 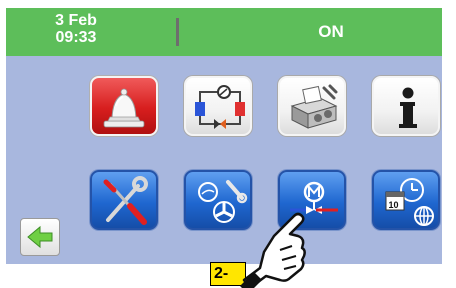 I want to click on info-icon, so click(x=408, y=107).